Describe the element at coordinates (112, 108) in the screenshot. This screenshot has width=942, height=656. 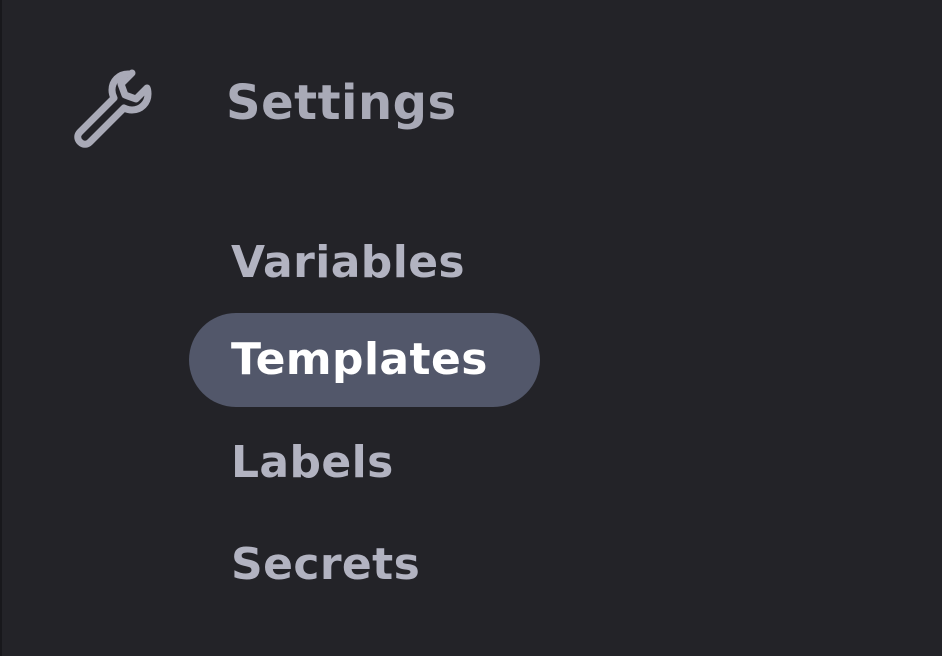
I see `wrench-icon` at that location.